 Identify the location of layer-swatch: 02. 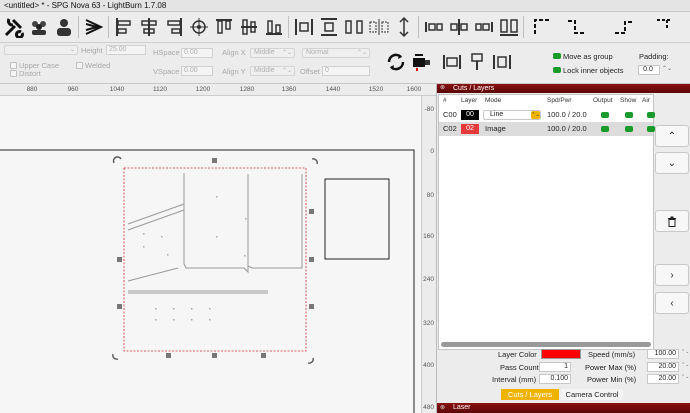
(470, 129).